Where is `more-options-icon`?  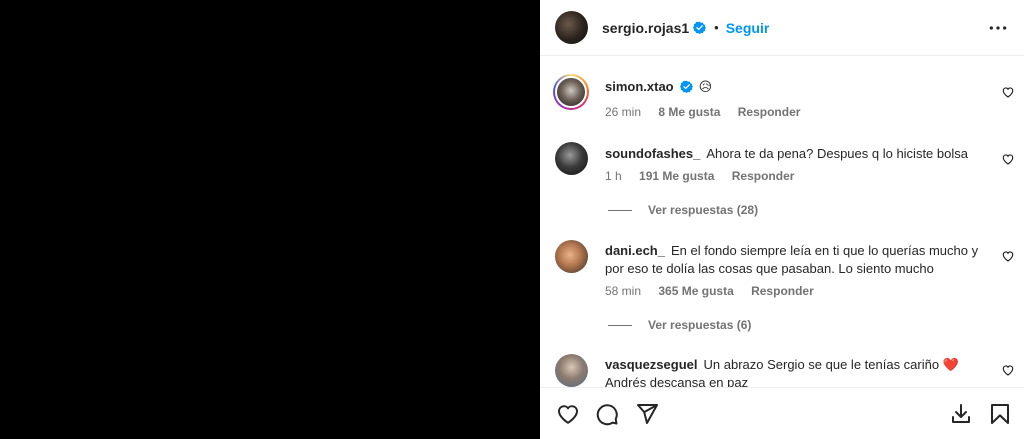
more-options-icon is located at coordinates (998, 28).